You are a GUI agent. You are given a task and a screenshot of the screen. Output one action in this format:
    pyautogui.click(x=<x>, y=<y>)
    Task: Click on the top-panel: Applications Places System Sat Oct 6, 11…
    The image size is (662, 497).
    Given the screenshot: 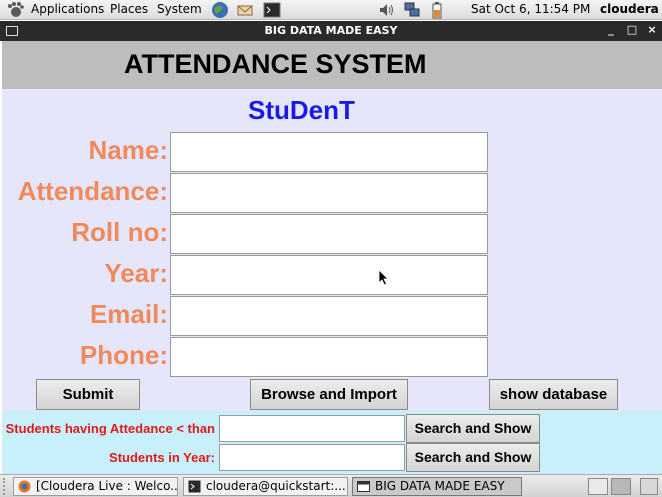 What is the action you would take?
    pyautogui.click(x=331, y=10)
    